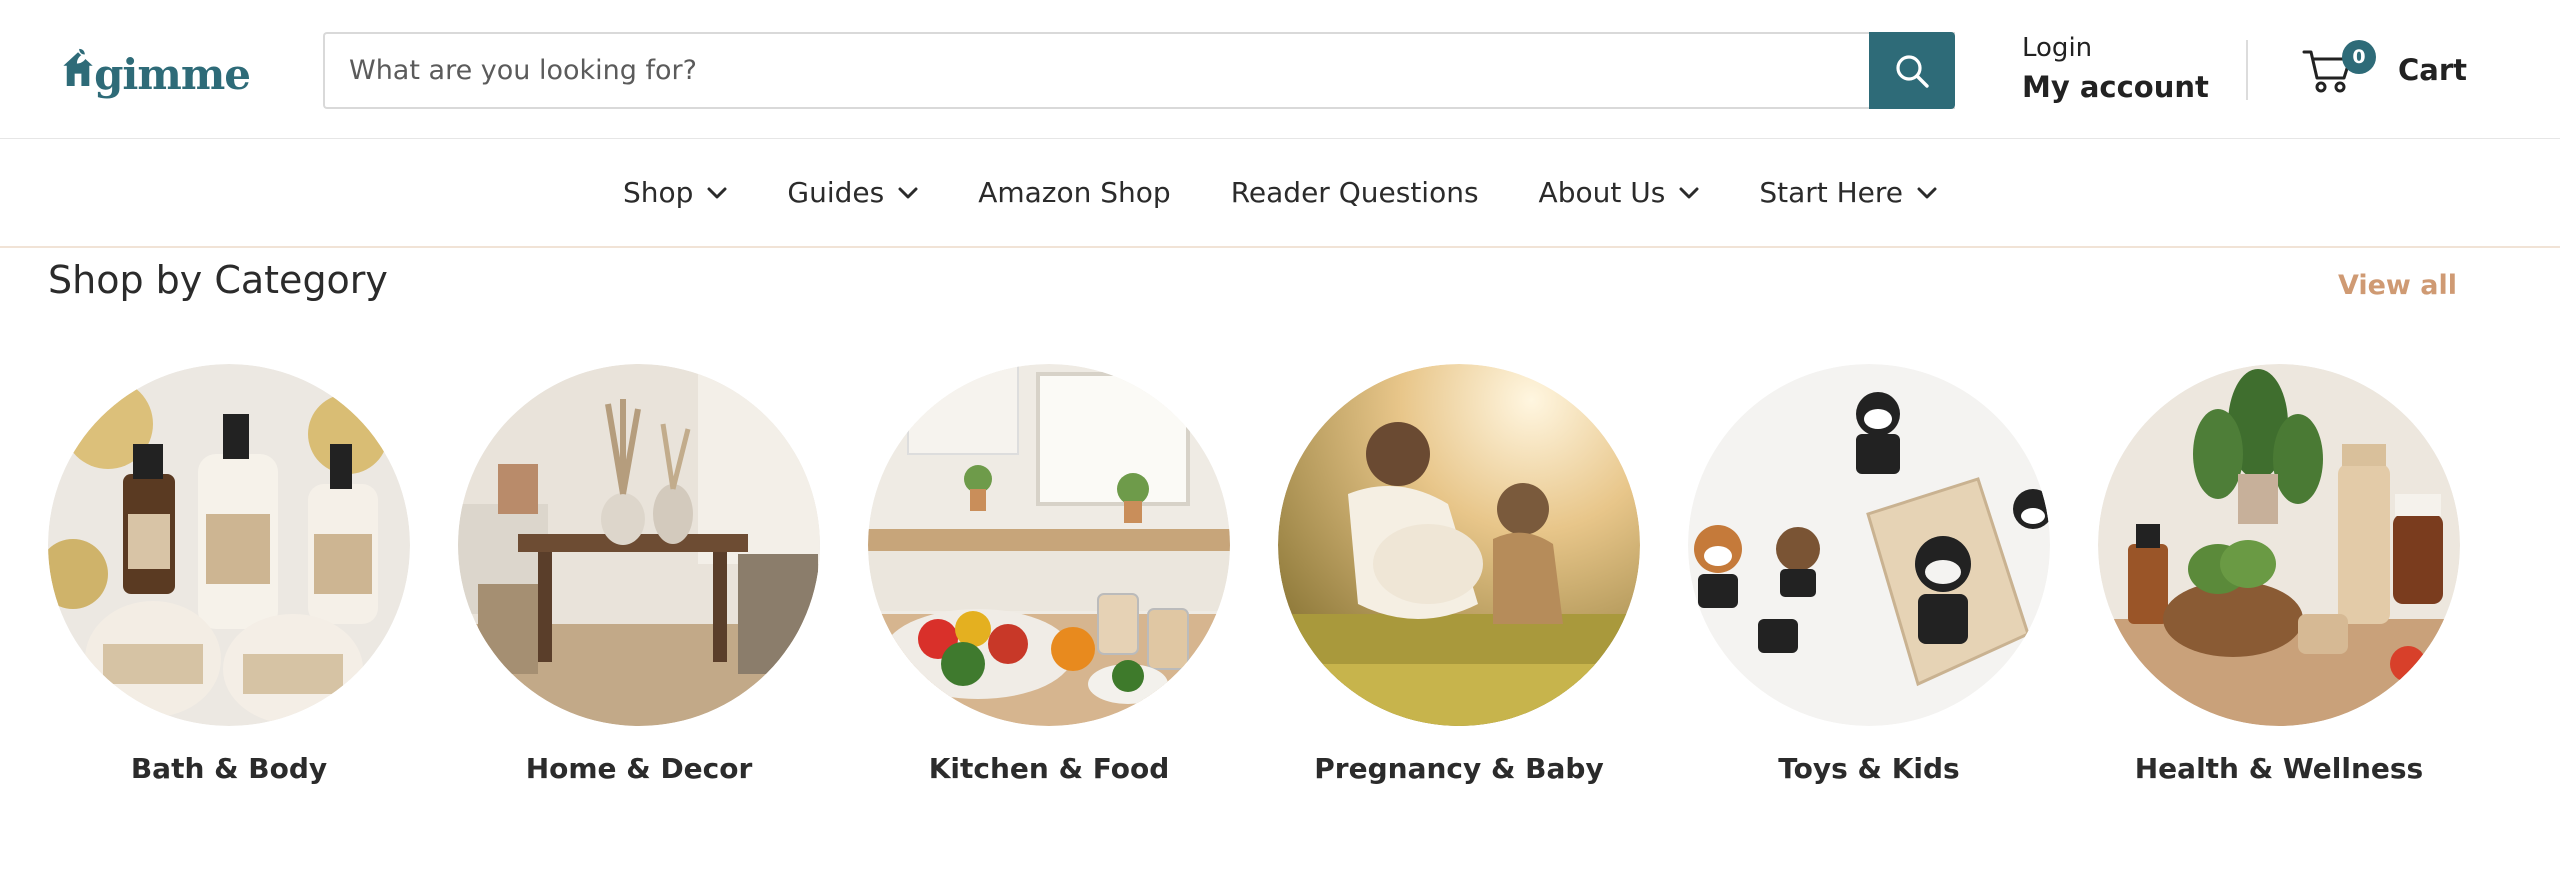  What do you see at coordinates (2397, 285) in the screenshot?
I see `view-all-link: View all` at bounding box center [2397, 285].